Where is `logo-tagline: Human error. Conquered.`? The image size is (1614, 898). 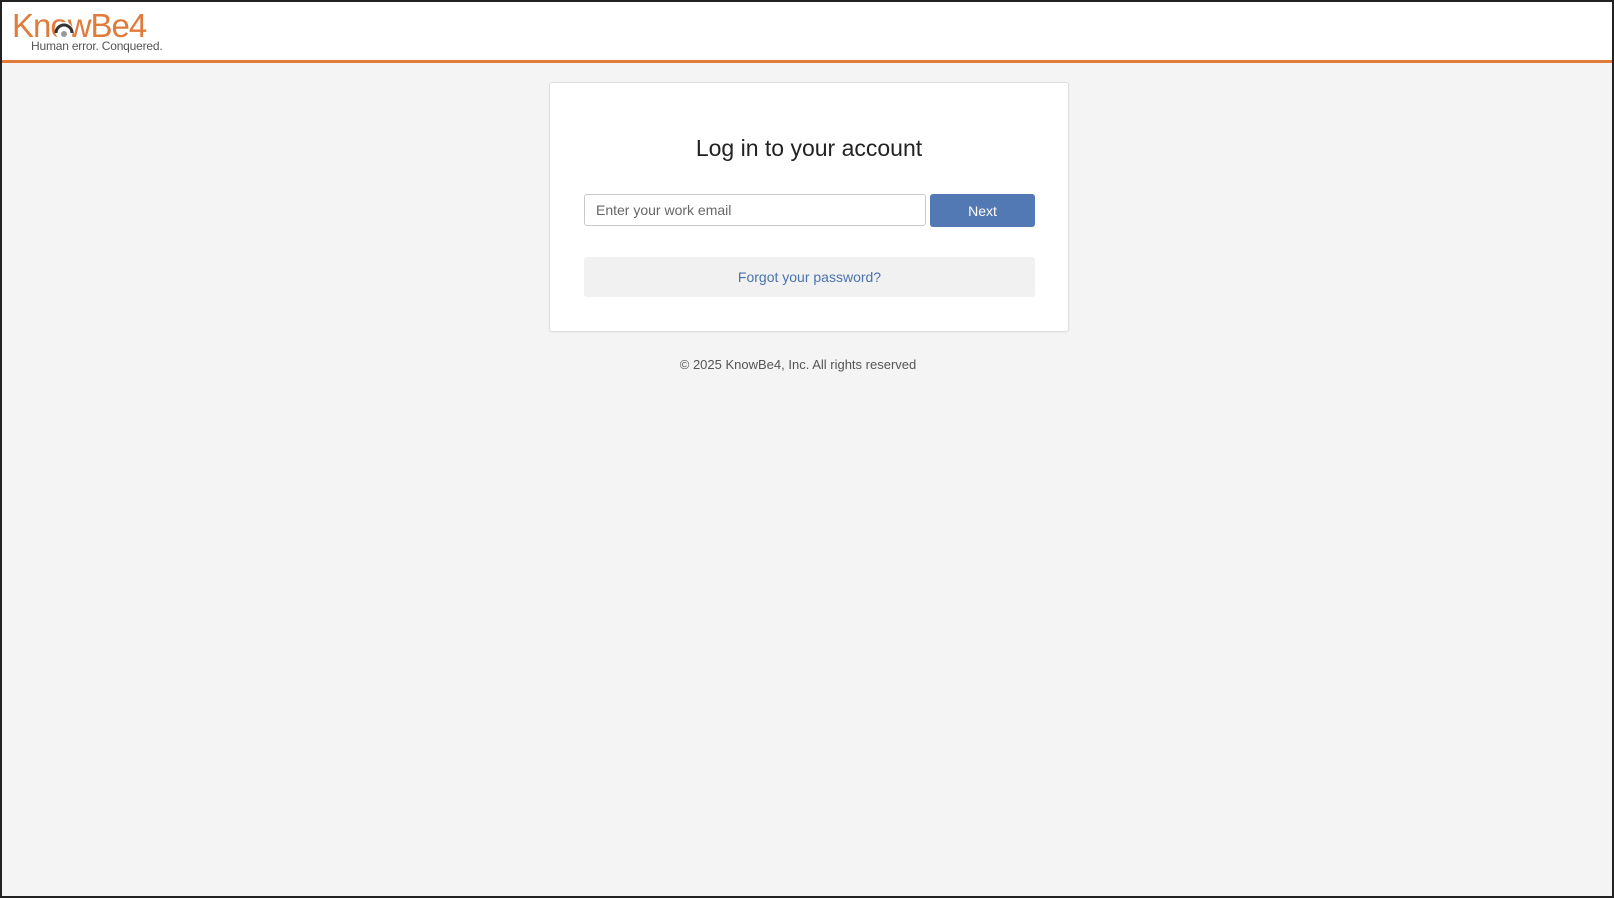 logo-tagline: Human error. Conquered. is located at coordinates (97, 46).